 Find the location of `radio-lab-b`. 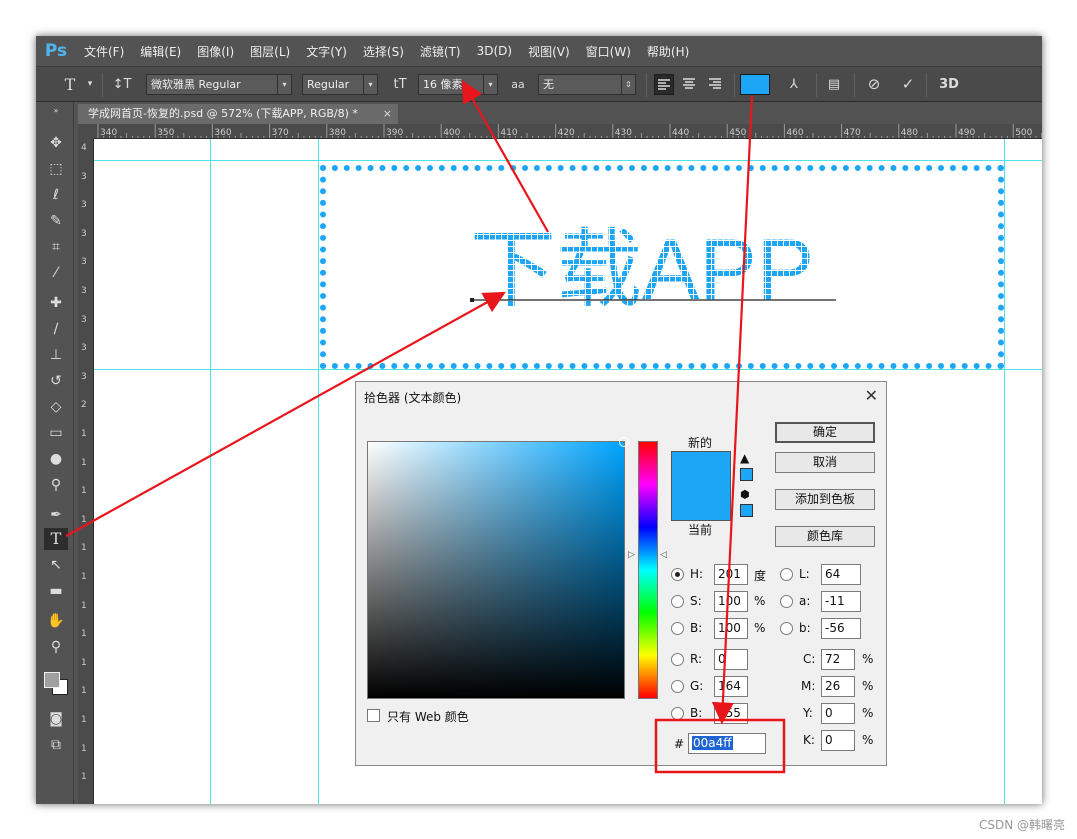

radio-lab-b is located at coordinates (786, 628).